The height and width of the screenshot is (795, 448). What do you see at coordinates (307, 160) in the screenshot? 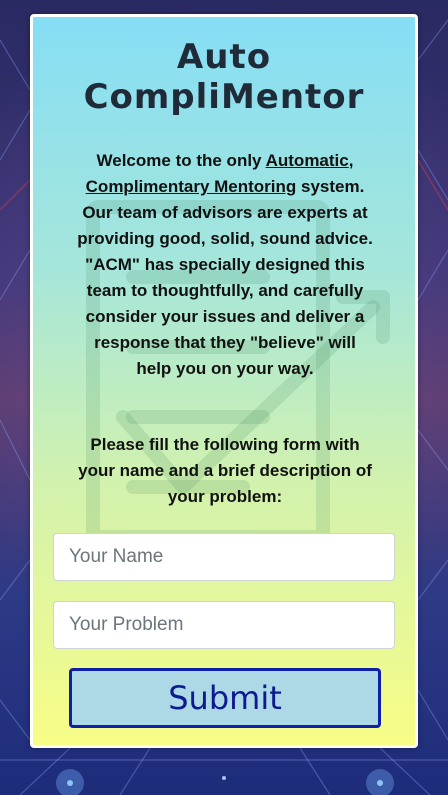
I see `intro-automatic-term: Automatic` at bounding box center [307, 160].